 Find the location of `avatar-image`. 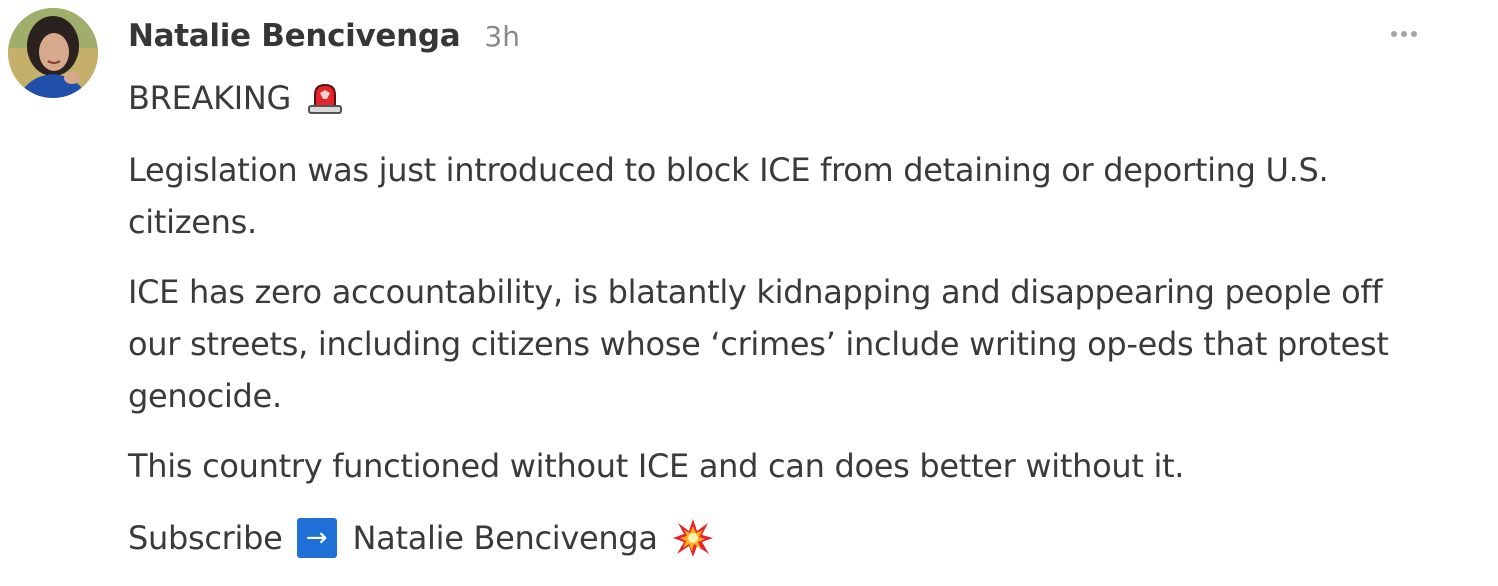

avatar-image is located at coordinates (53, 53).